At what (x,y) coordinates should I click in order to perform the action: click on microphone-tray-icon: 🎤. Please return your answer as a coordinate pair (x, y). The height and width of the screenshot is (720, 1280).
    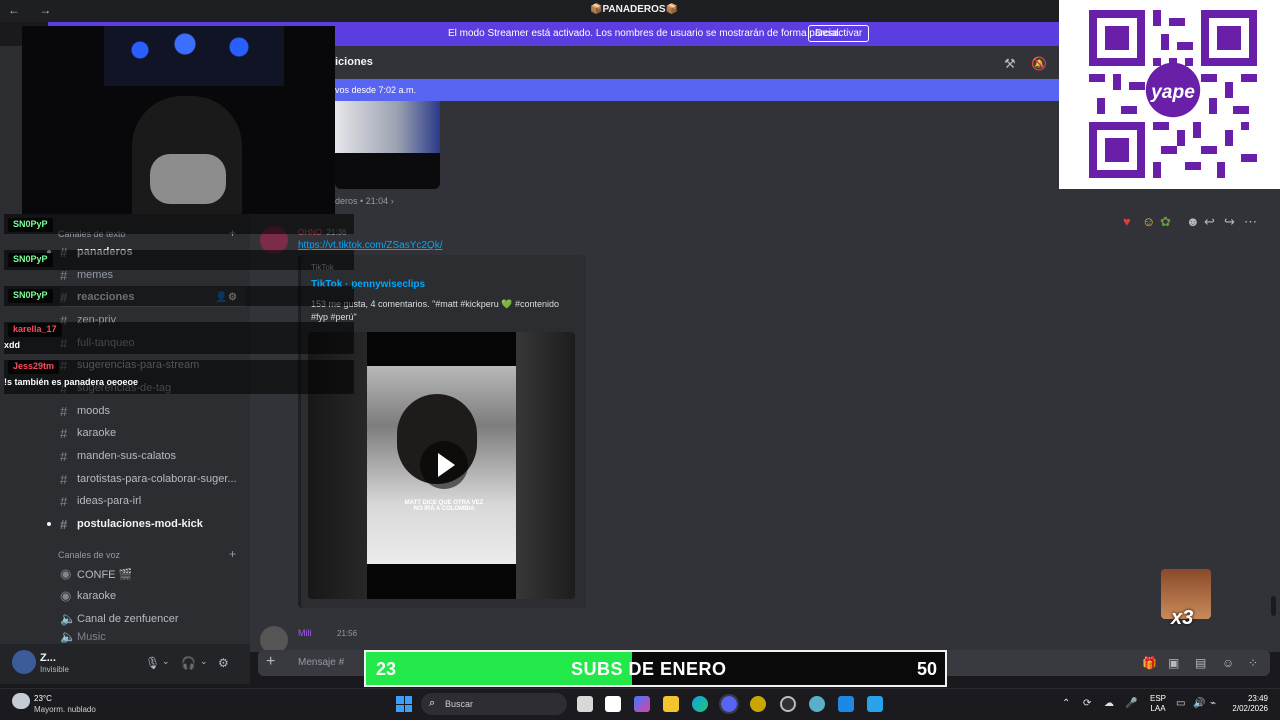
    Looking at the image, I should click on (1131, 703).